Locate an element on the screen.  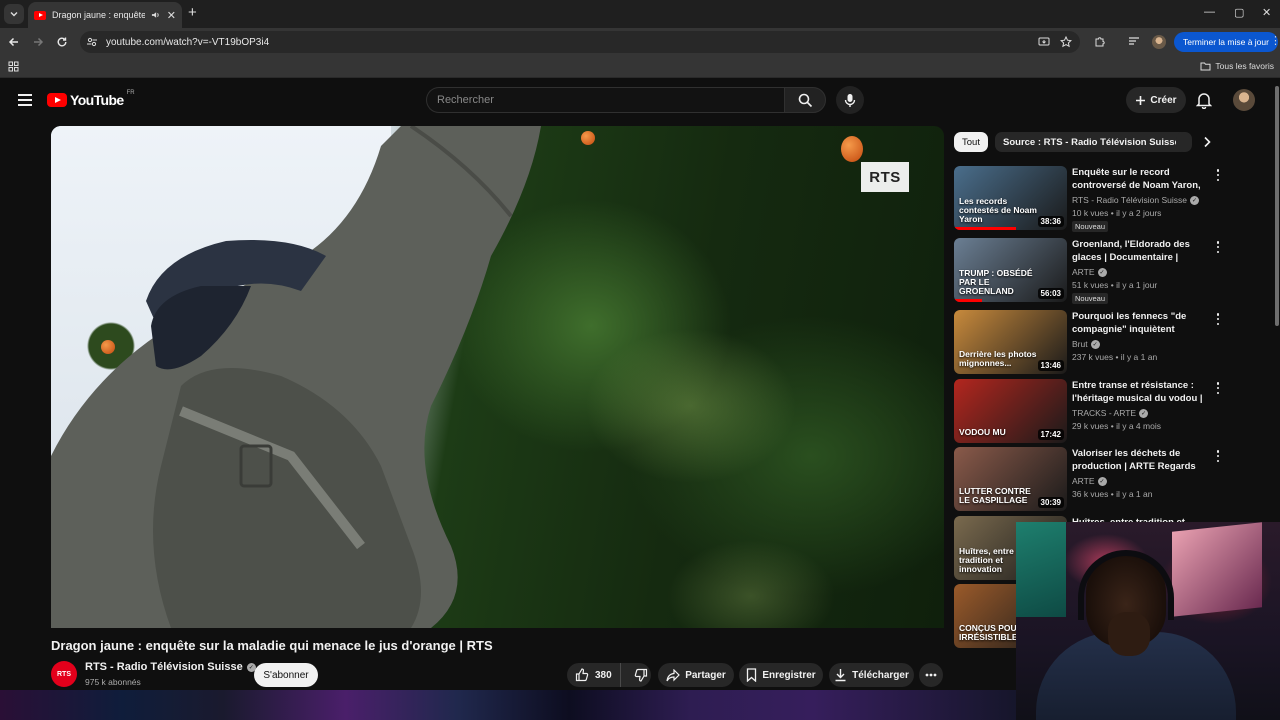
more-horizontal-icon is located at coordinates (931, 675).